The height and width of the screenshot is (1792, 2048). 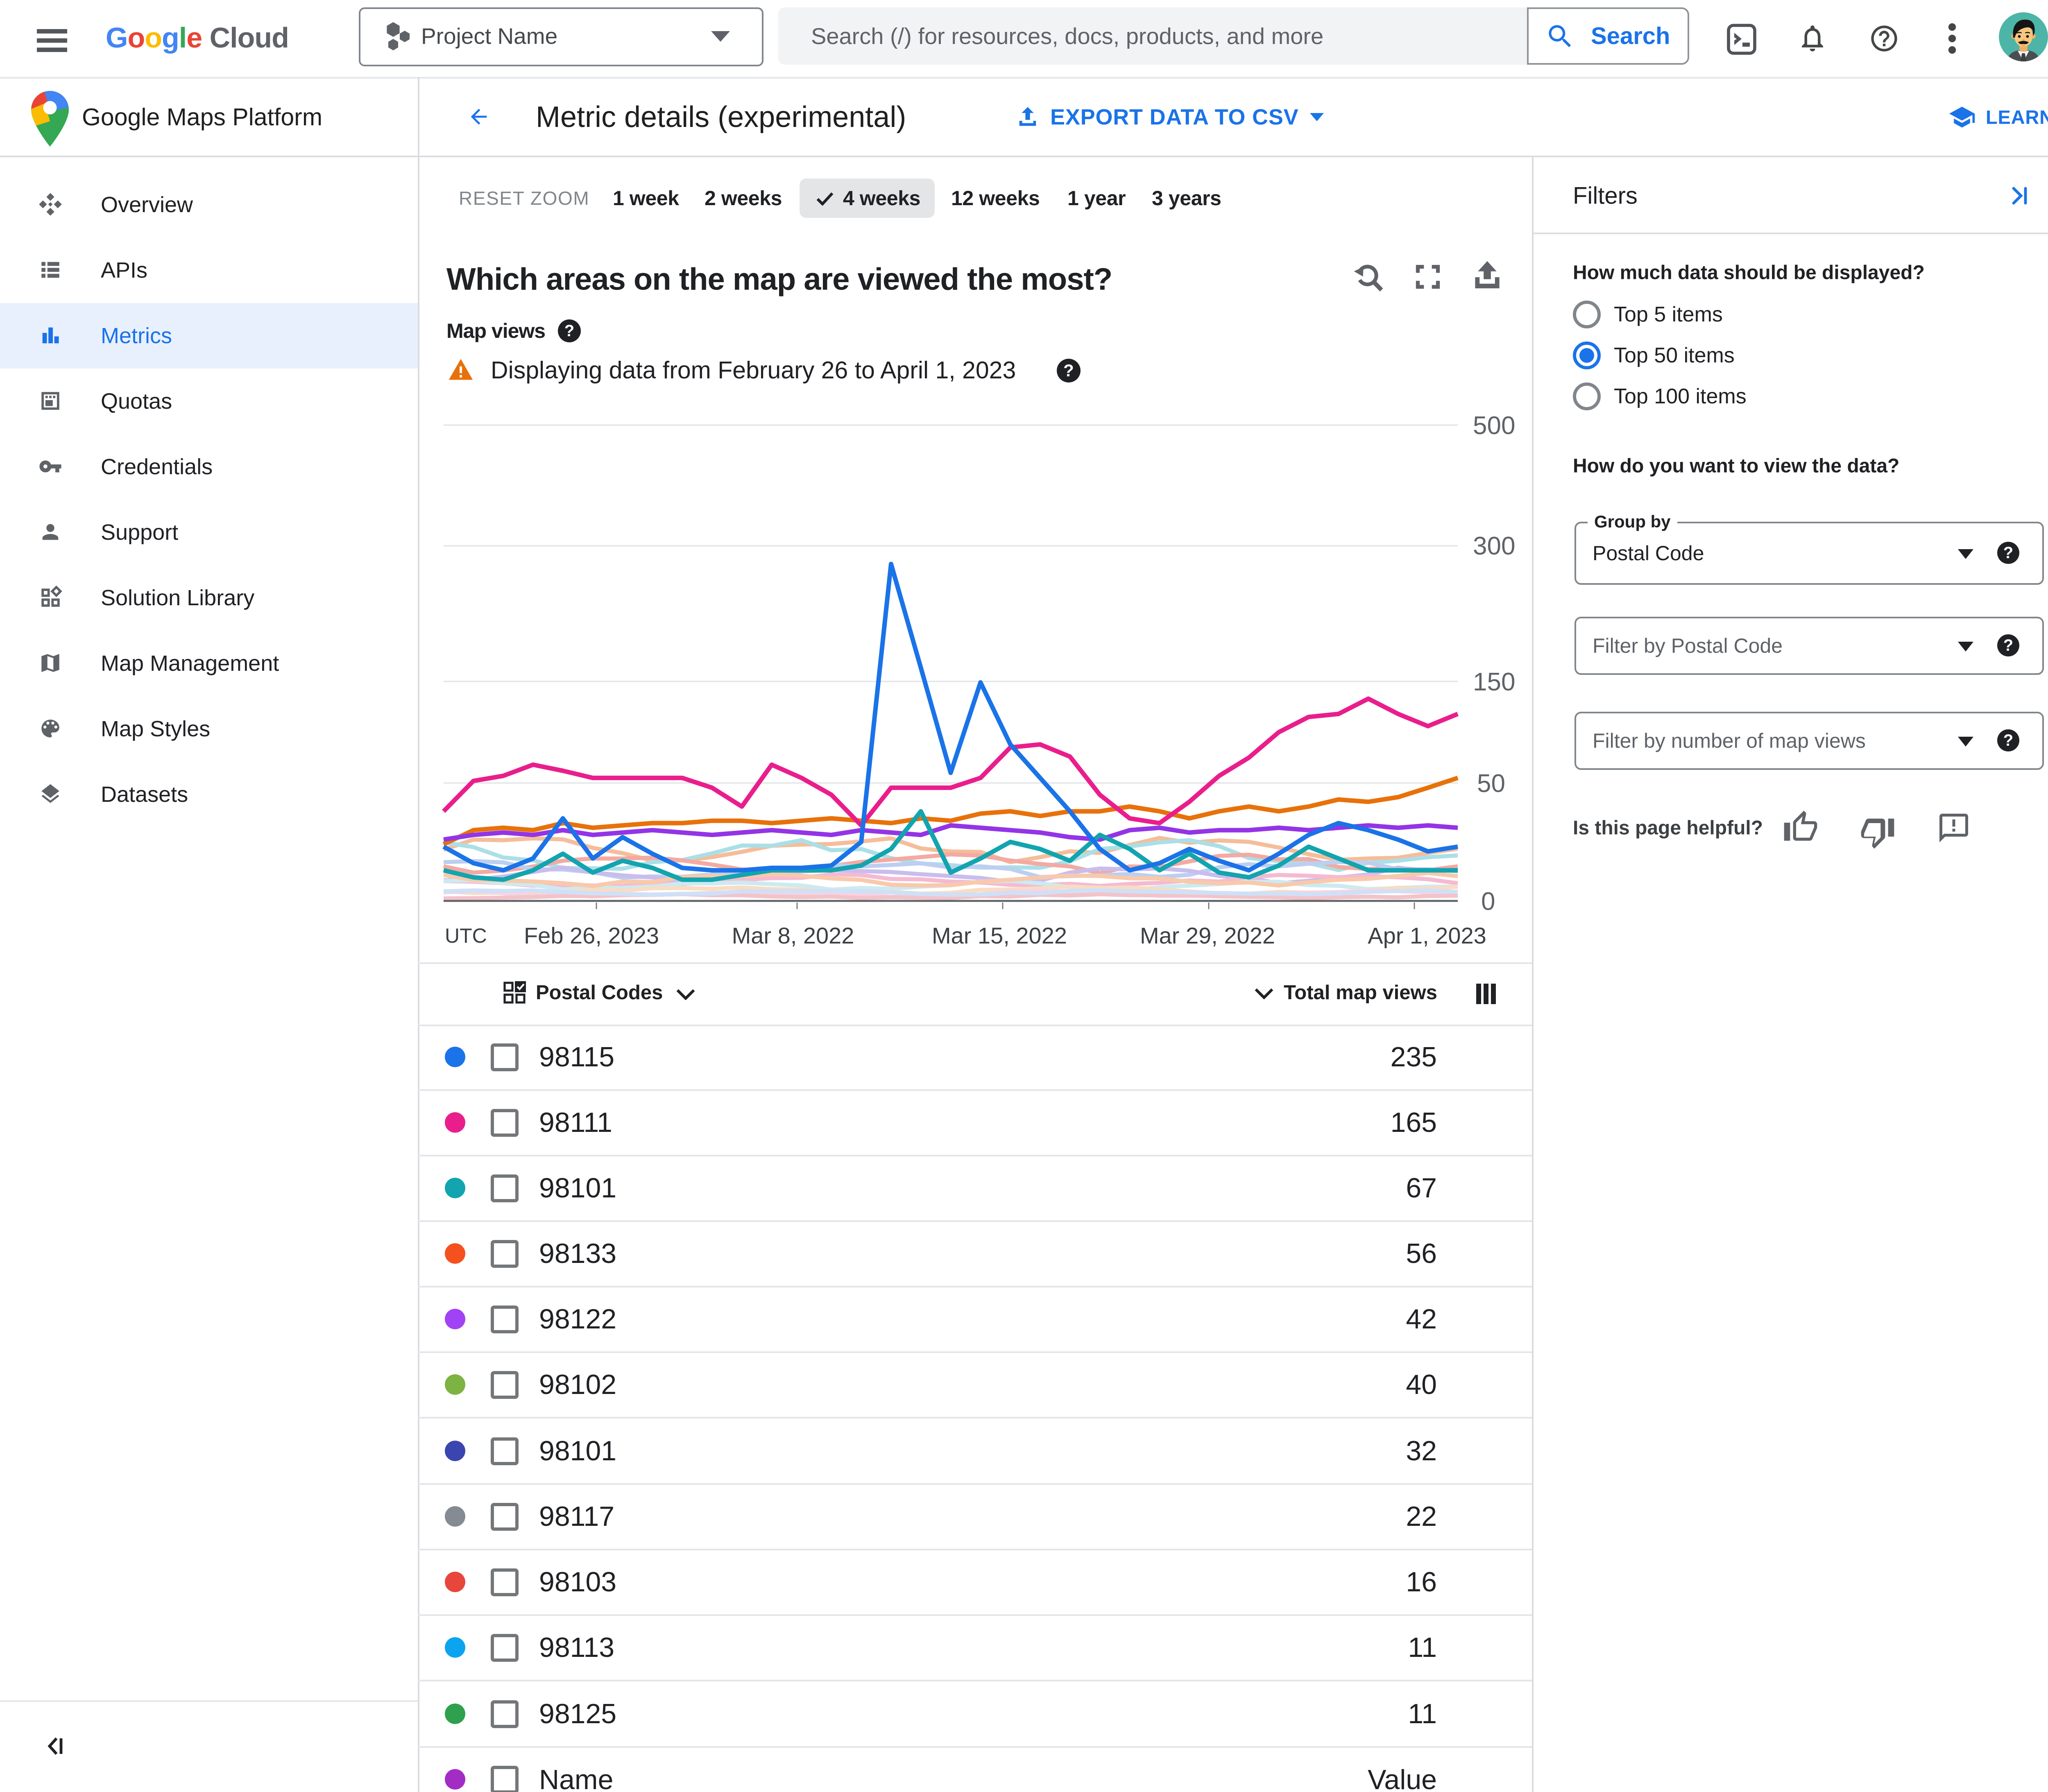 What do you see at coordinates (591, 935) in the screenshot?
I see `svg-text: Feb 26, 2023` at bounding box center [591, 935].